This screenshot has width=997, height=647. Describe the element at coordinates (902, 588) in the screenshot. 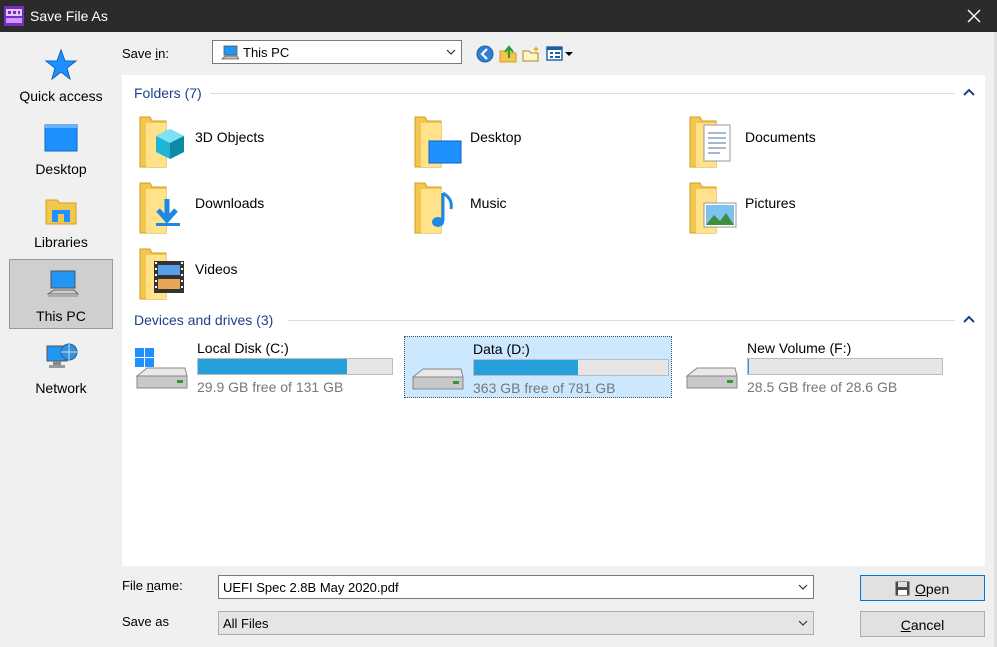

I see `floppy-disk-icon` at that location.